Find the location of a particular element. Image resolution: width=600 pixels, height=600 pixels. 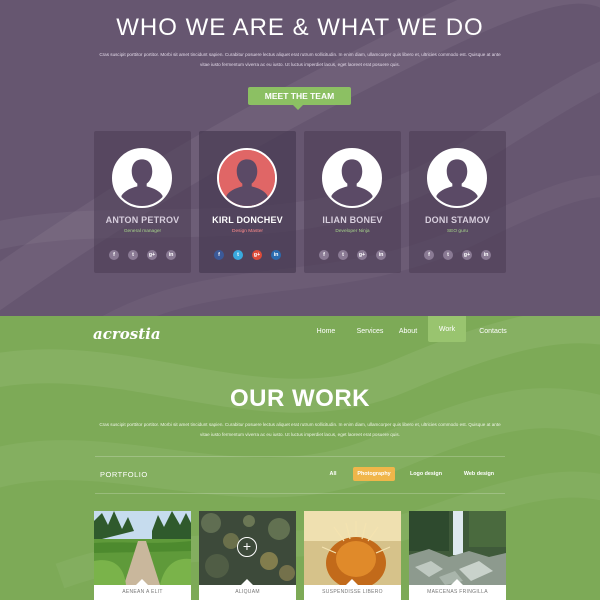

member-name: KIRL DONCHEV is located at coordinates (247, 220).